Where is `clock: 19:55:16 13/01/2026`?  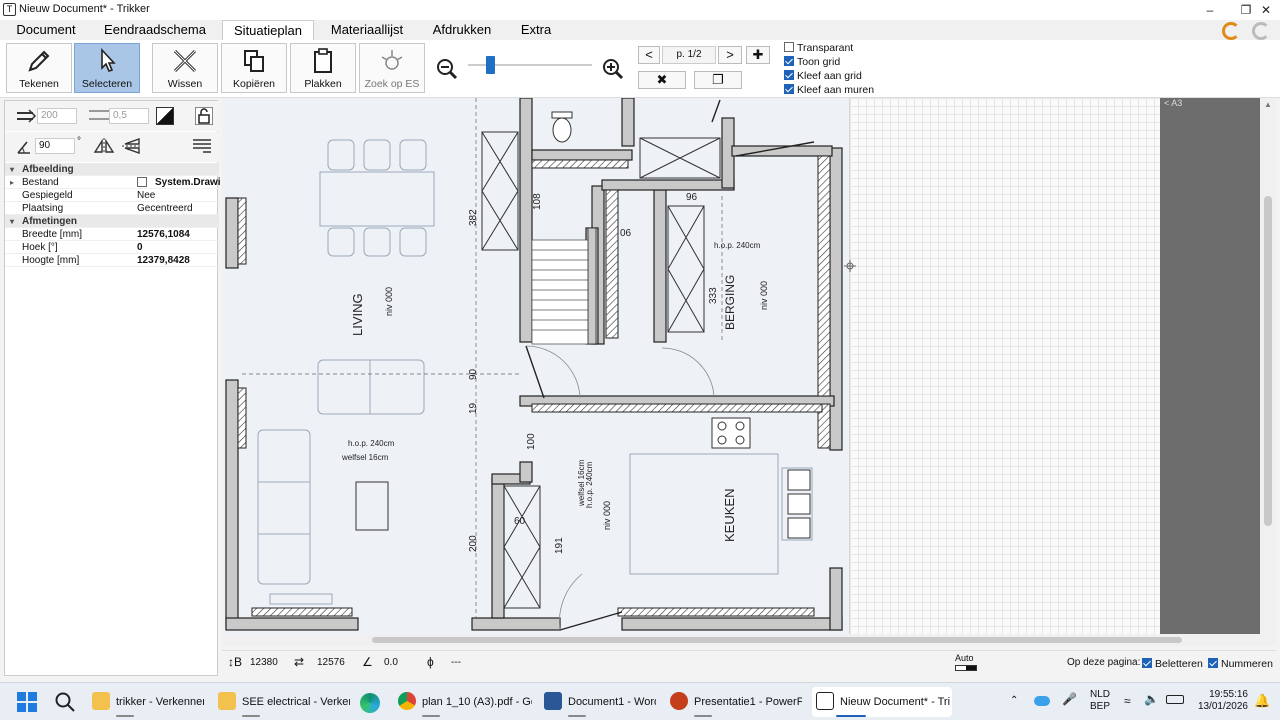
clock: 19:55:16 13/01/2026 is located at coordinates (1222, 701).